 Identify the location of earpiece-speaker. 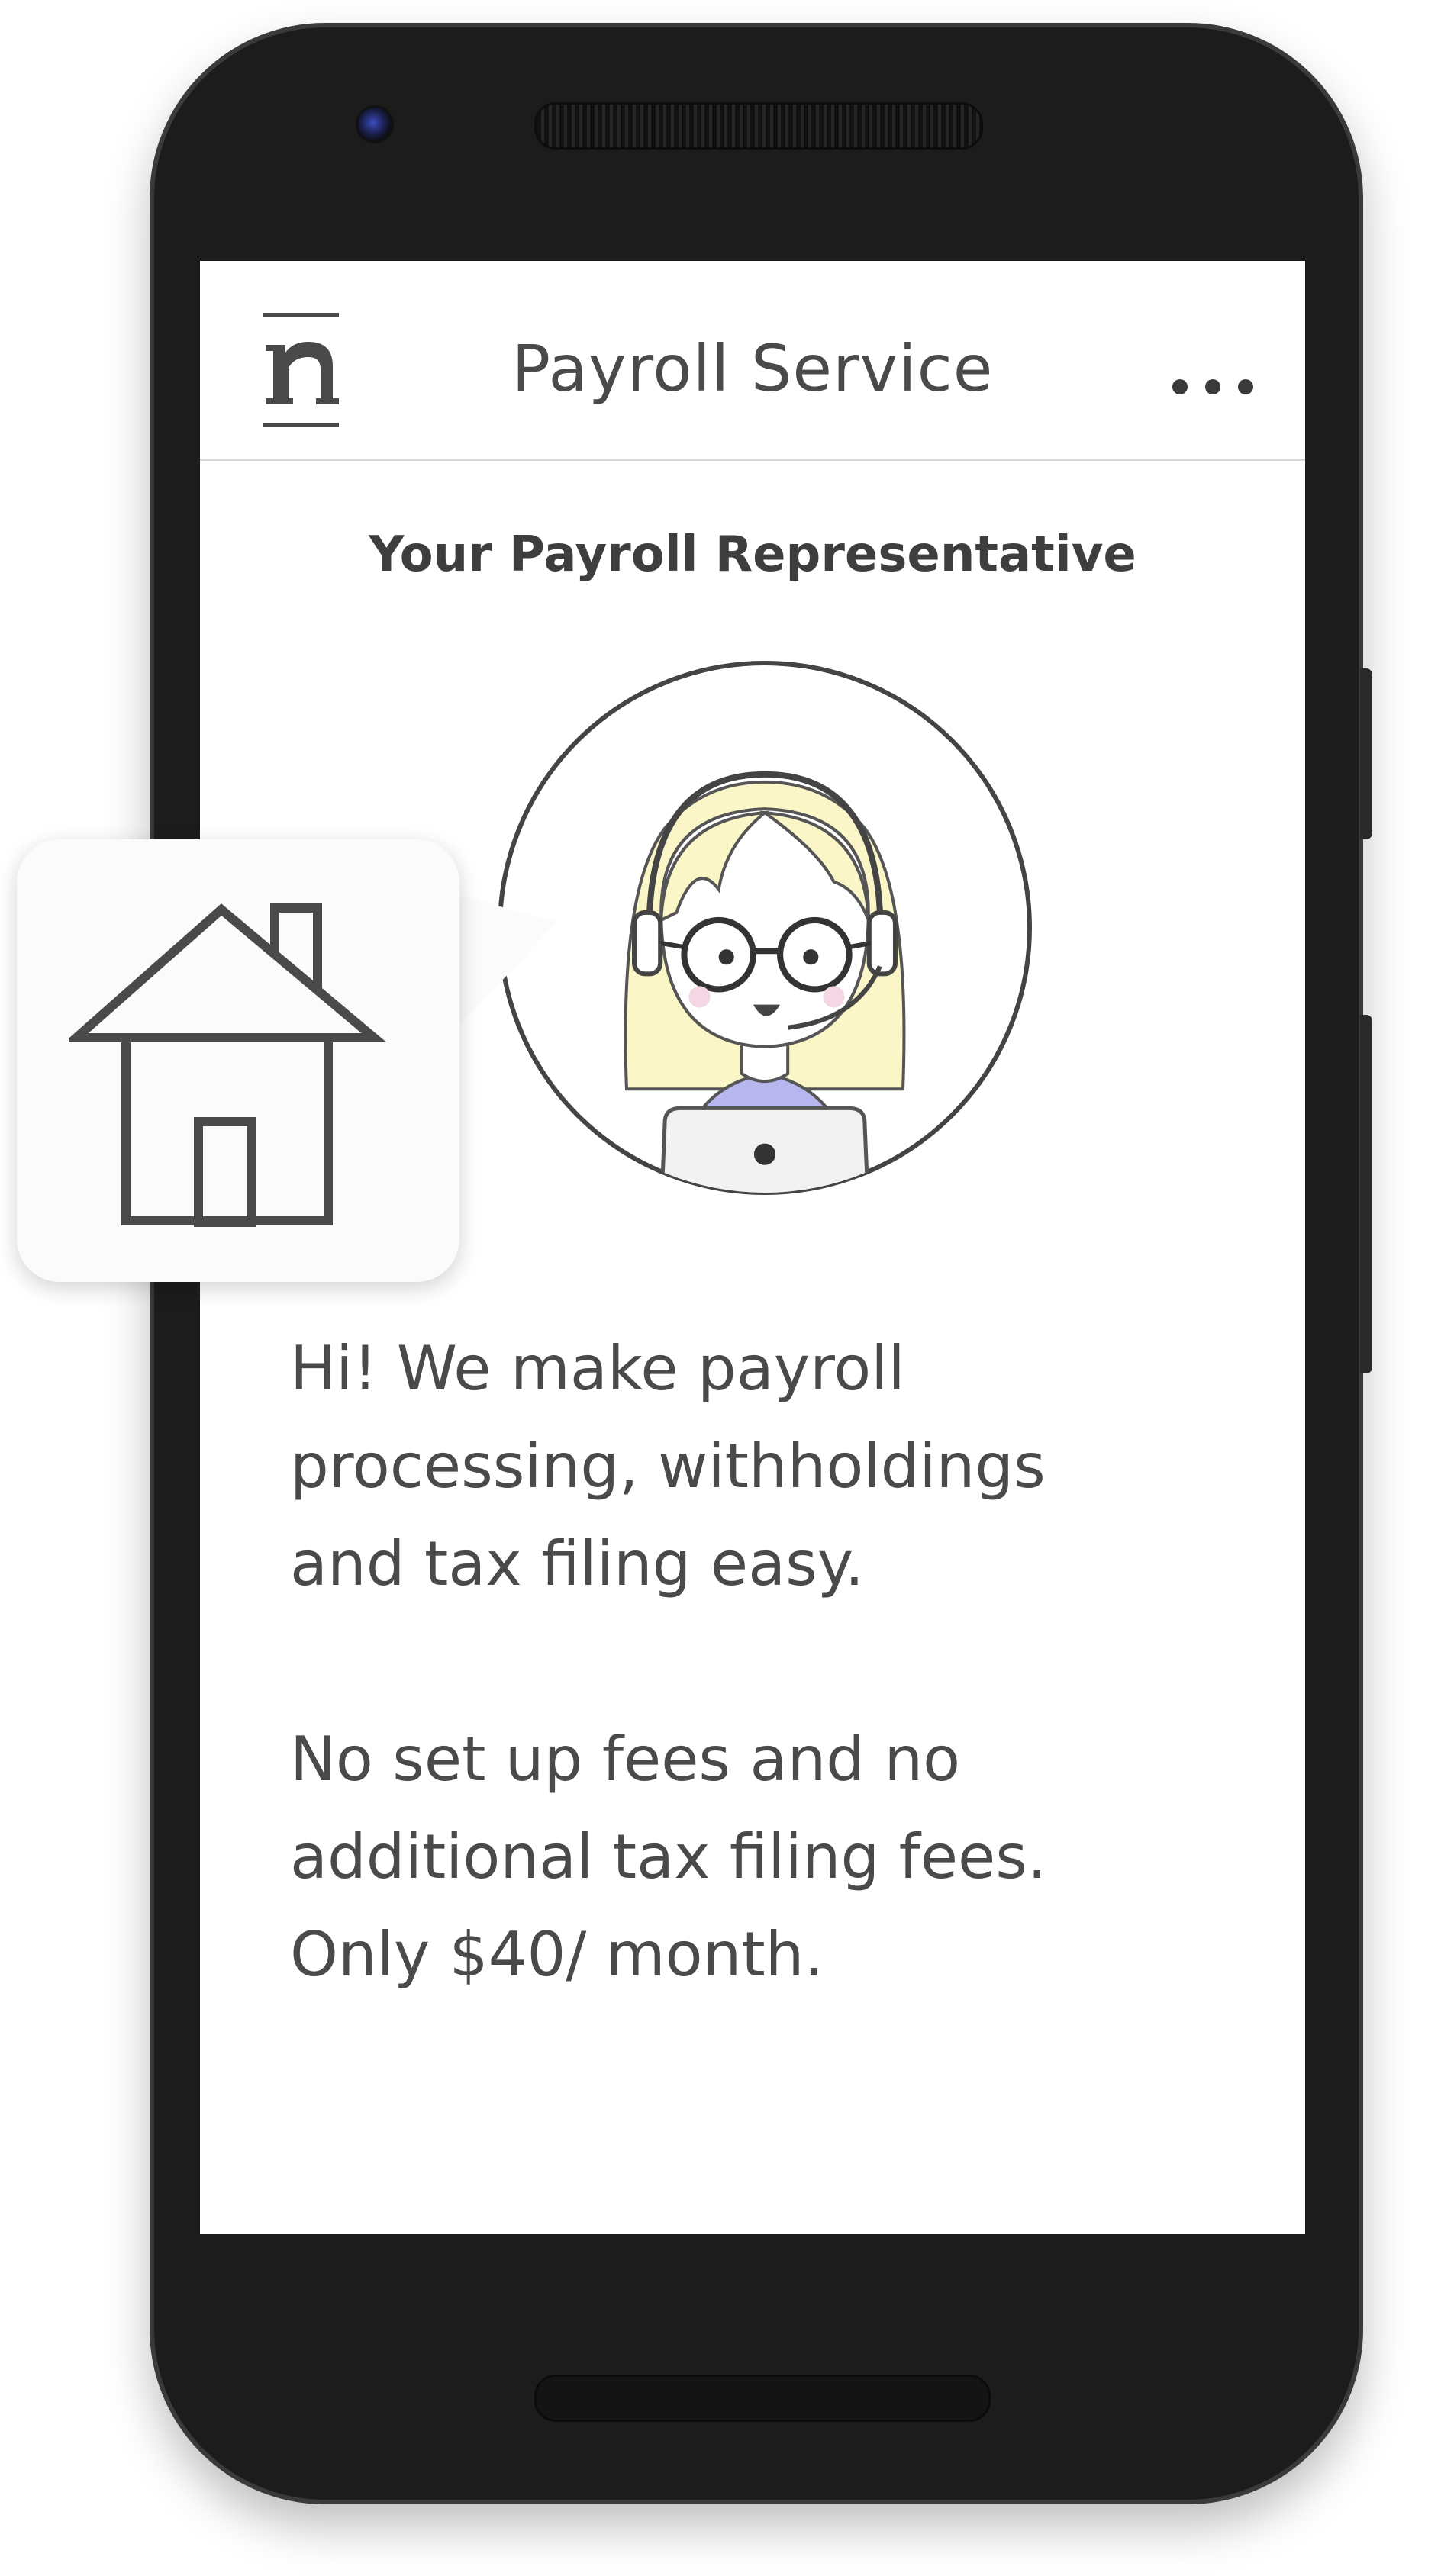
(758, 126).